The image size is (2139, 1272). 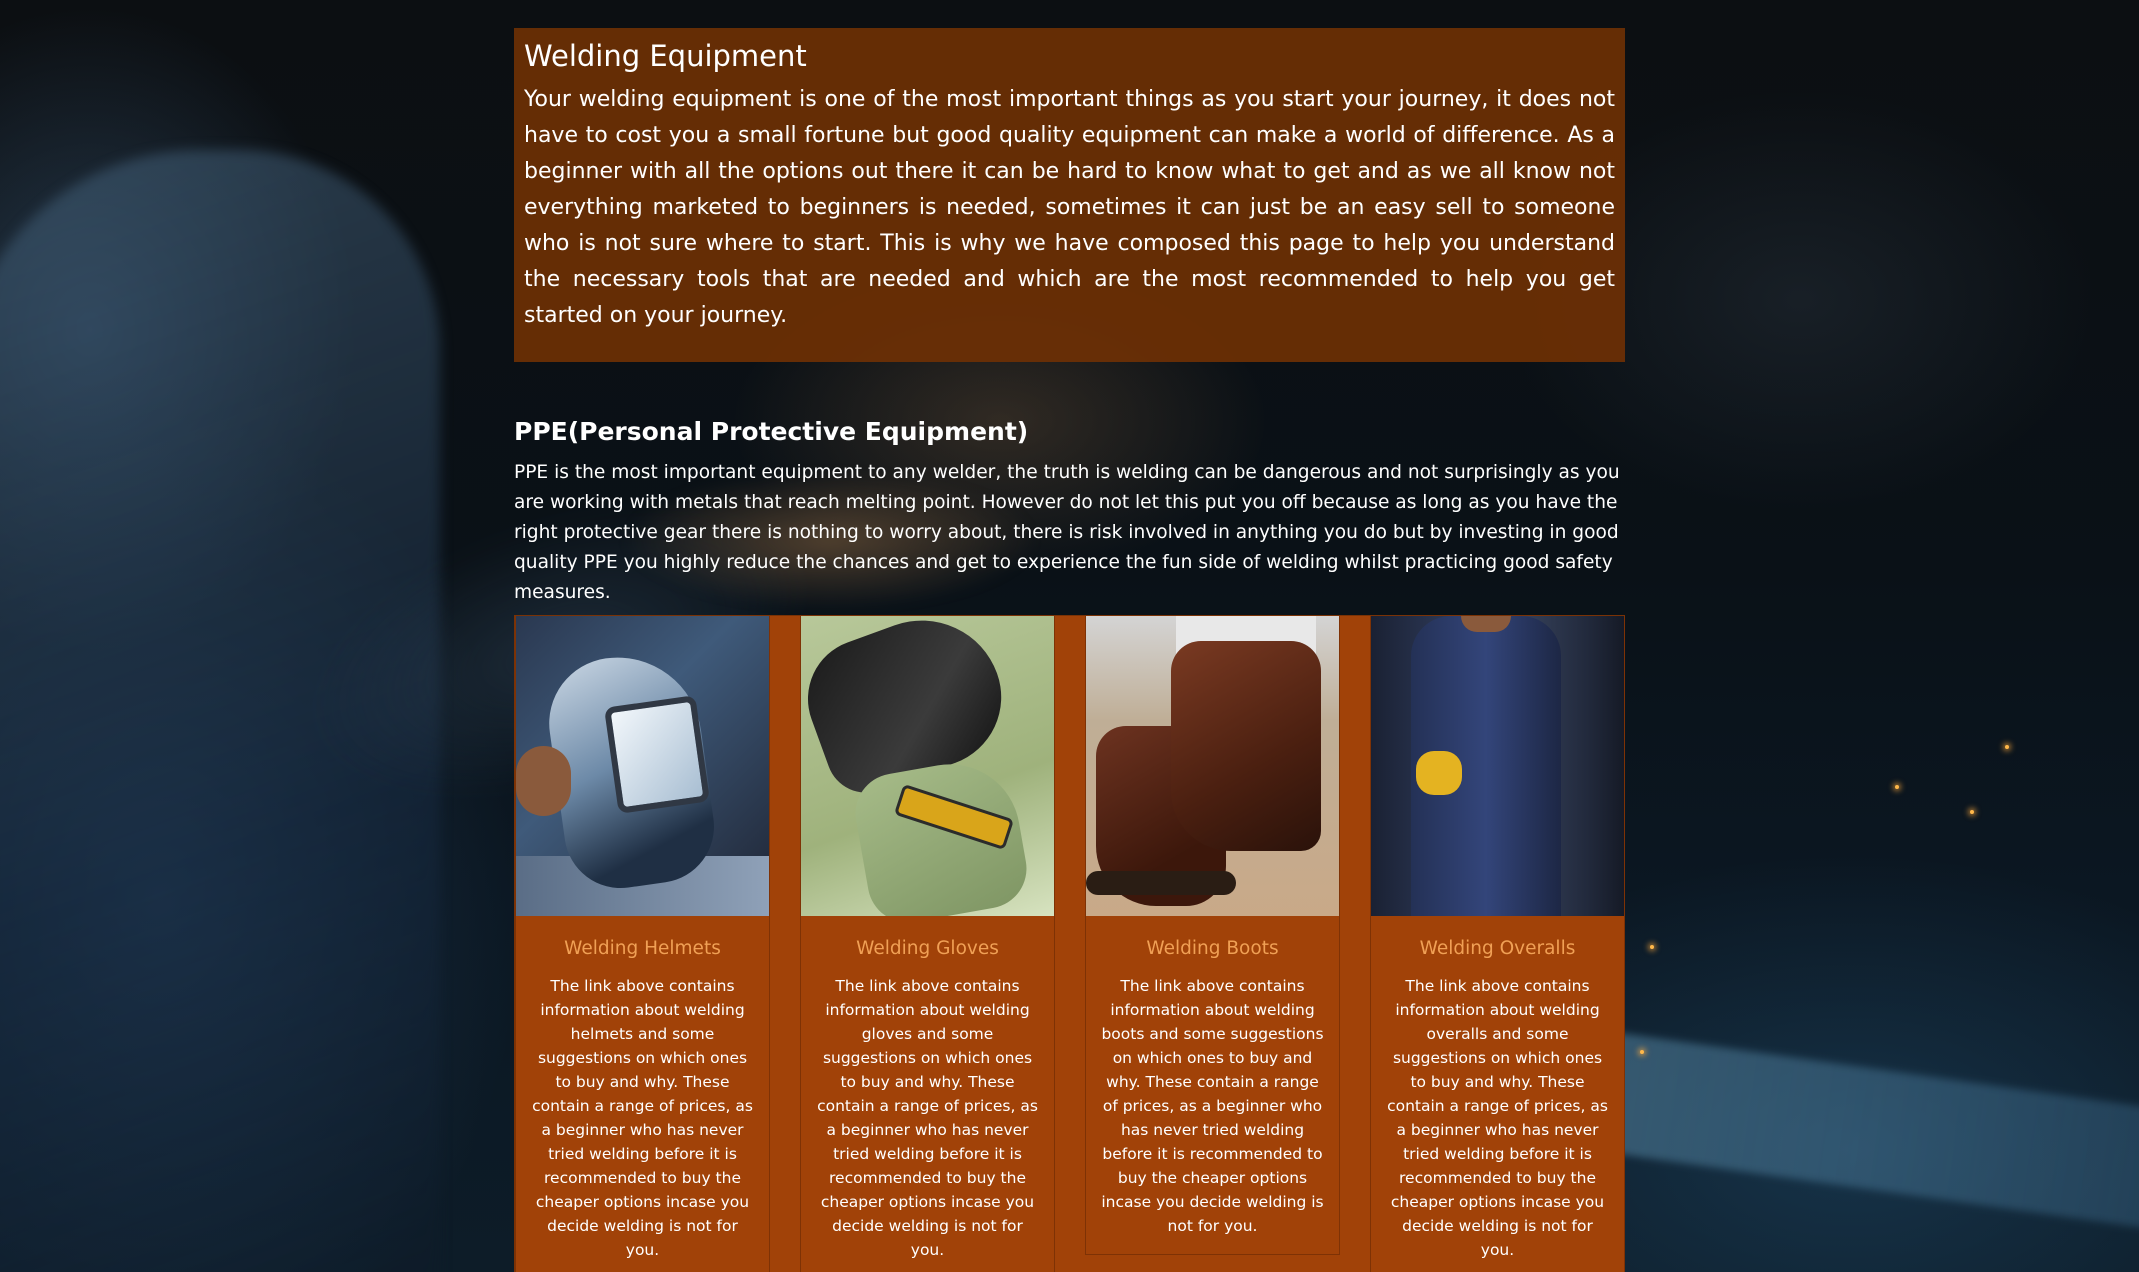 What do you see at coordinates (1497, 948) in the screenshot?
I see `card-title: Welding Overalls` at bounding box center [1497, 948].